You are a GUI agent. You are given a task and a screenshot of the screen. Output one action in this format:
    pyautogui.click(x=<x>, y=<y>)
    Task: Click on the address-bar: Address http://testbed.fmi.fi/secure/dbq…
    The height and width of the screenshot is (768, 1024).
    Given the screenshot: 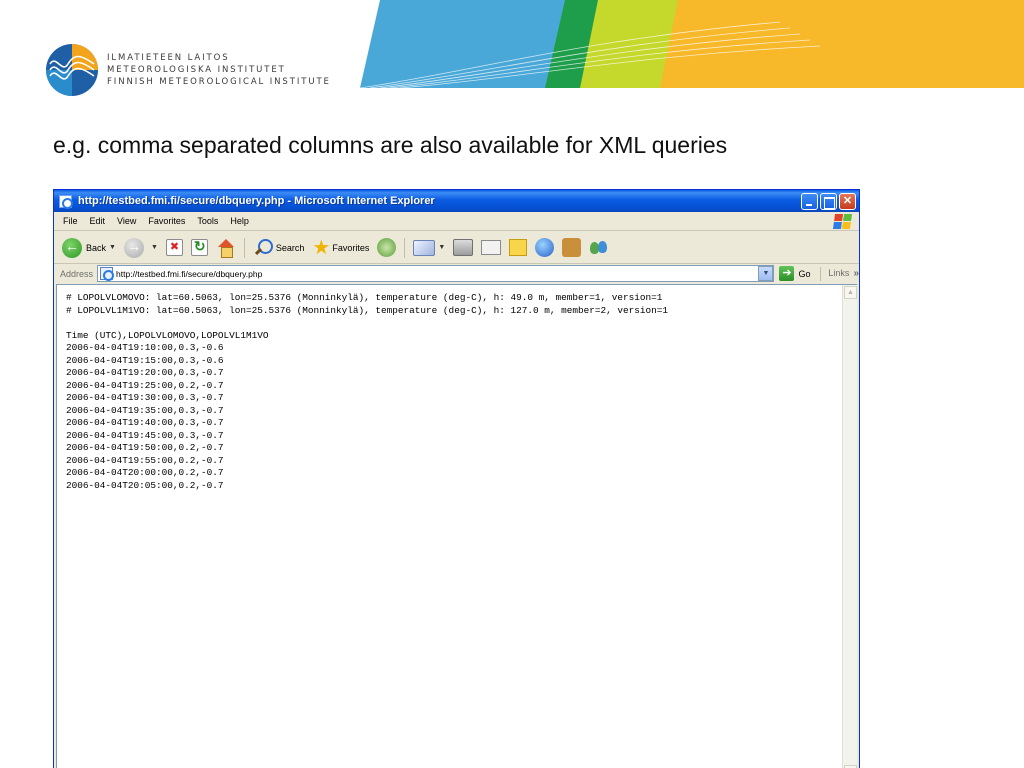 What is the action you would take?
    pyautogui.click(x=456, y=273)
    